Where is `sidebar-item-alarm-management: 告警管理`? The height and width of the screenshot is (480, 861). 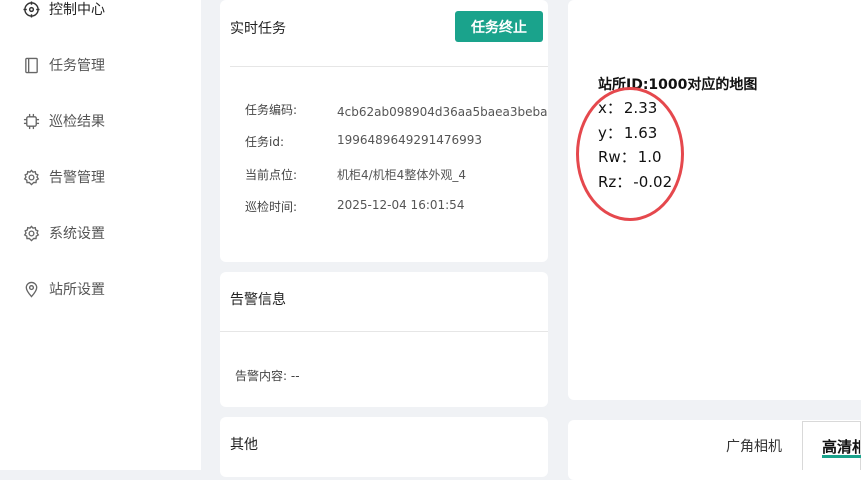 sidebar-item-alarm-management: 告警管理 is located at coordinates (63, 177).